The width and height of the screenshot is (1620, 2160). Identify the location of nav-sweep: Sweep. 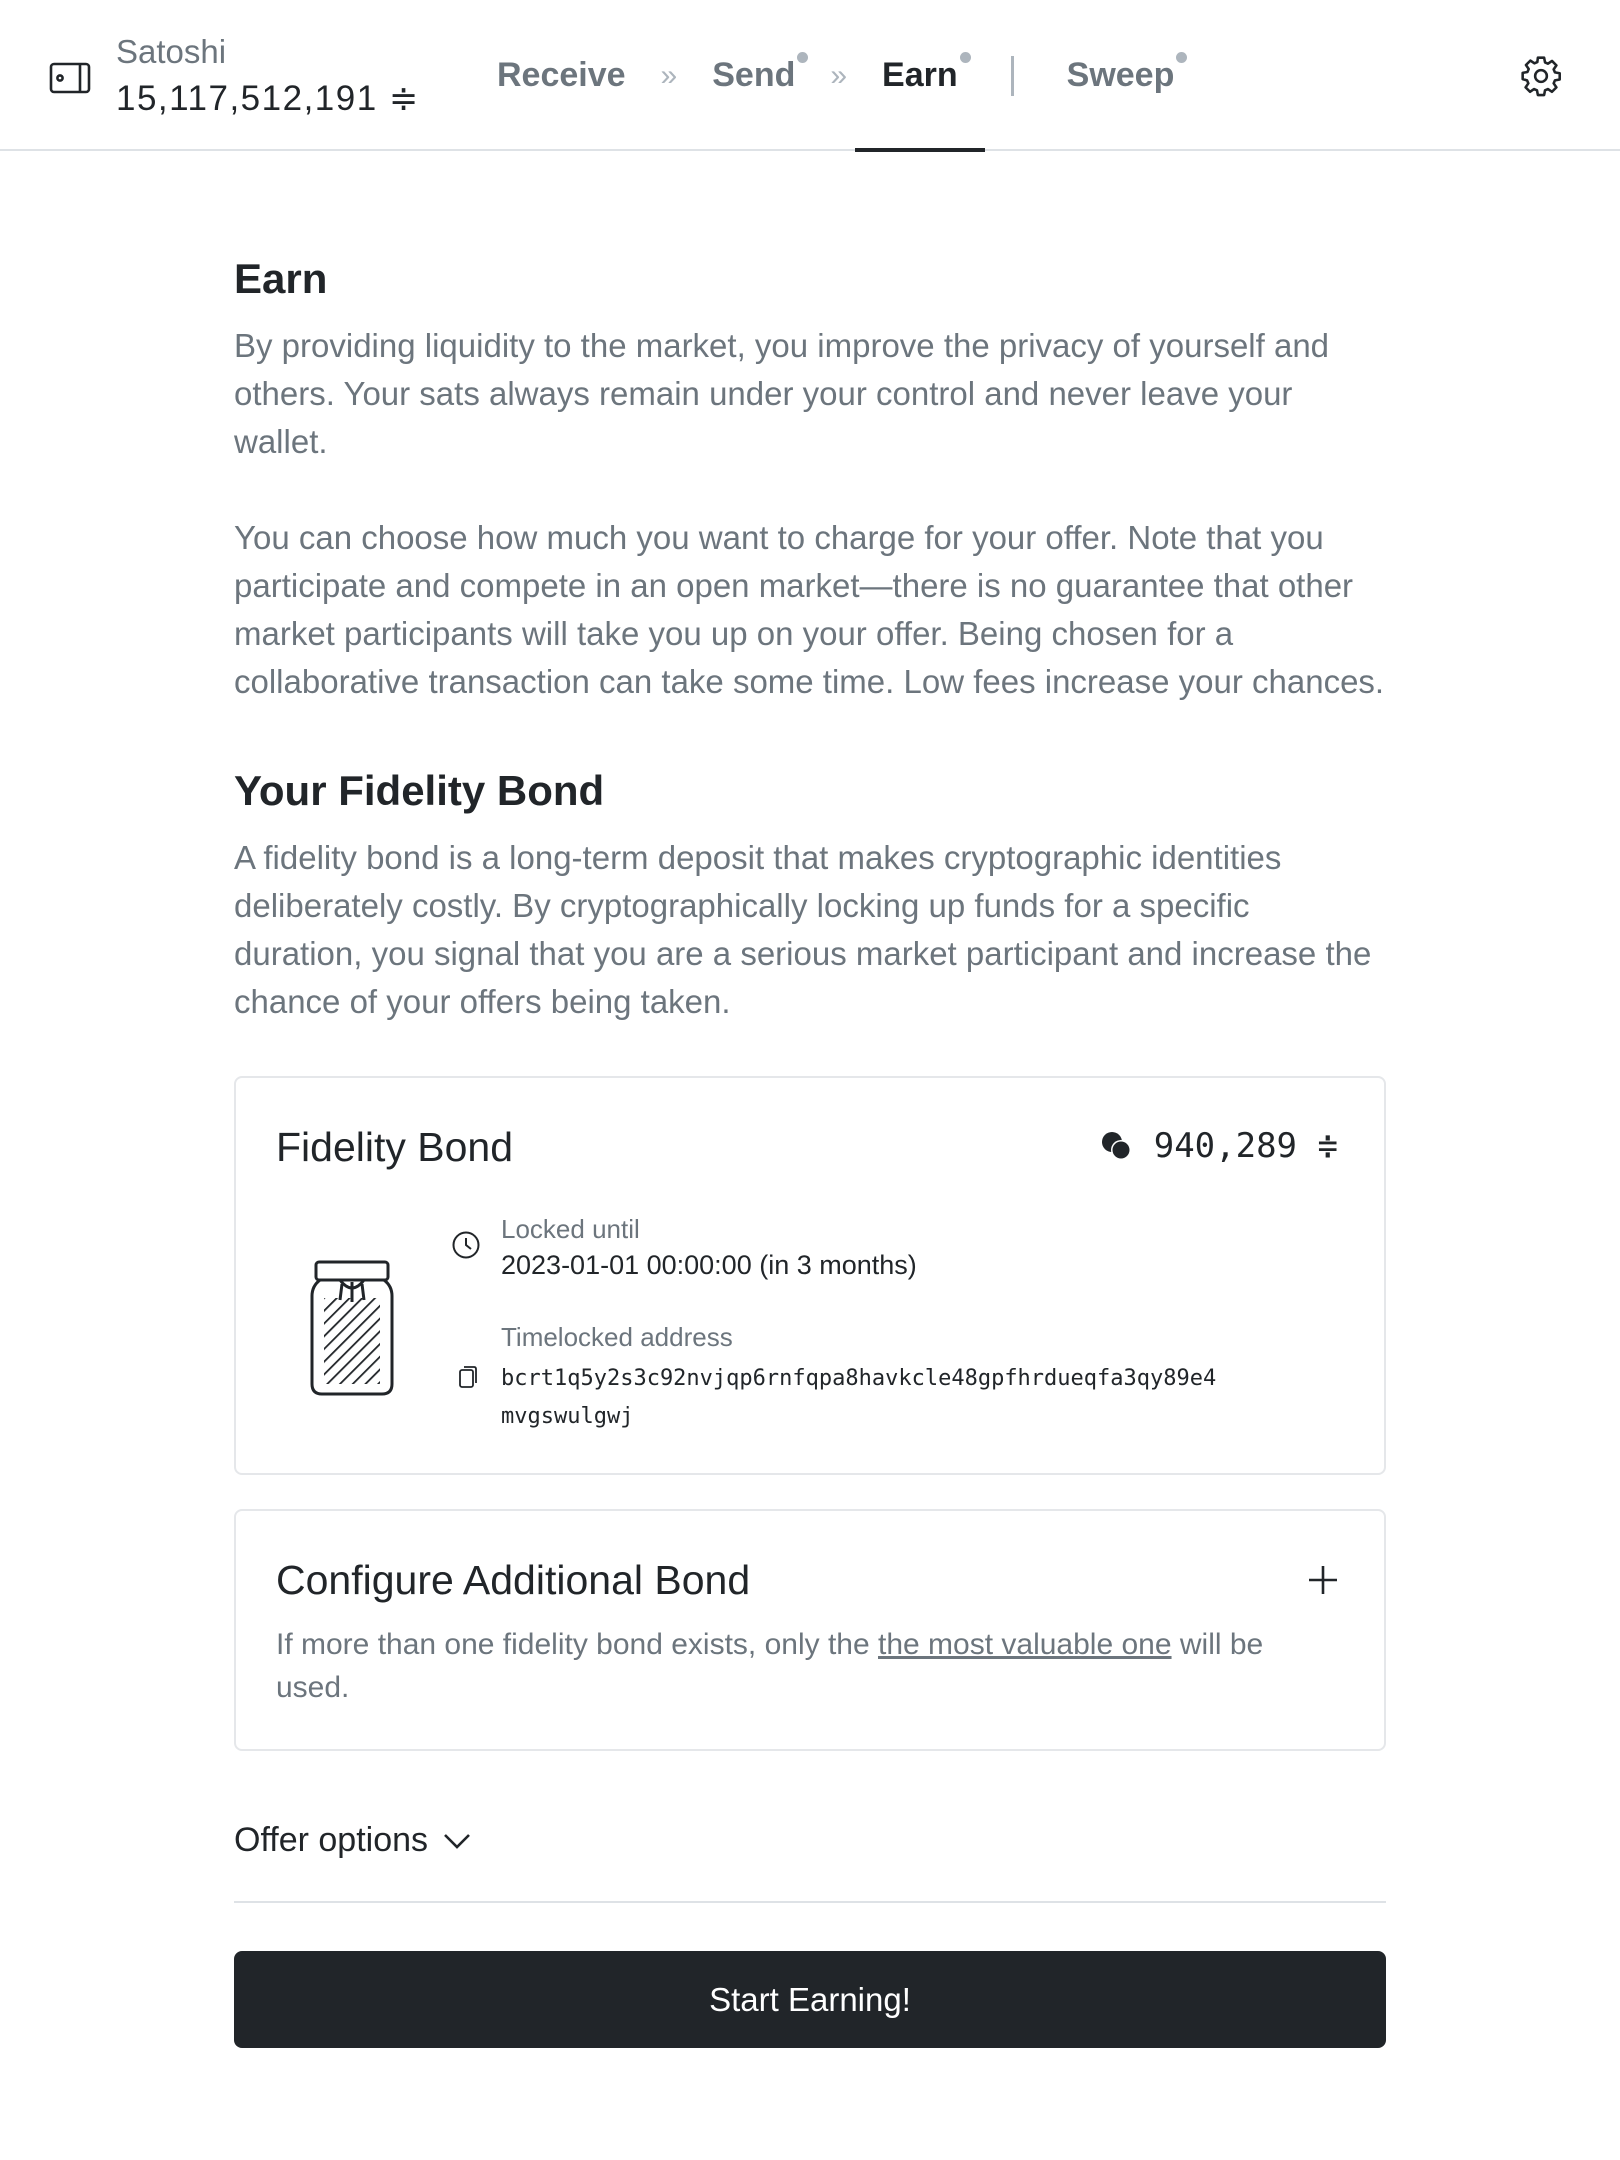
(1121, 75).